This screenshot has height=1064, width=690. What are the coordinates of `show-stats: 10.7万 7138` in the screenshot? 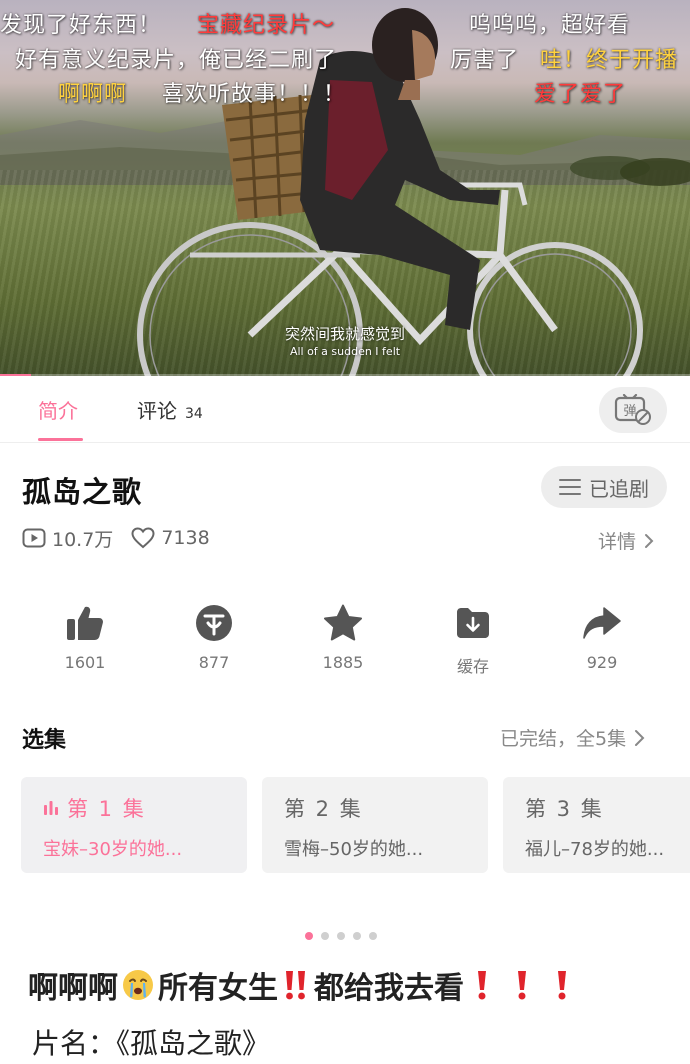 It's located at (125, 538).